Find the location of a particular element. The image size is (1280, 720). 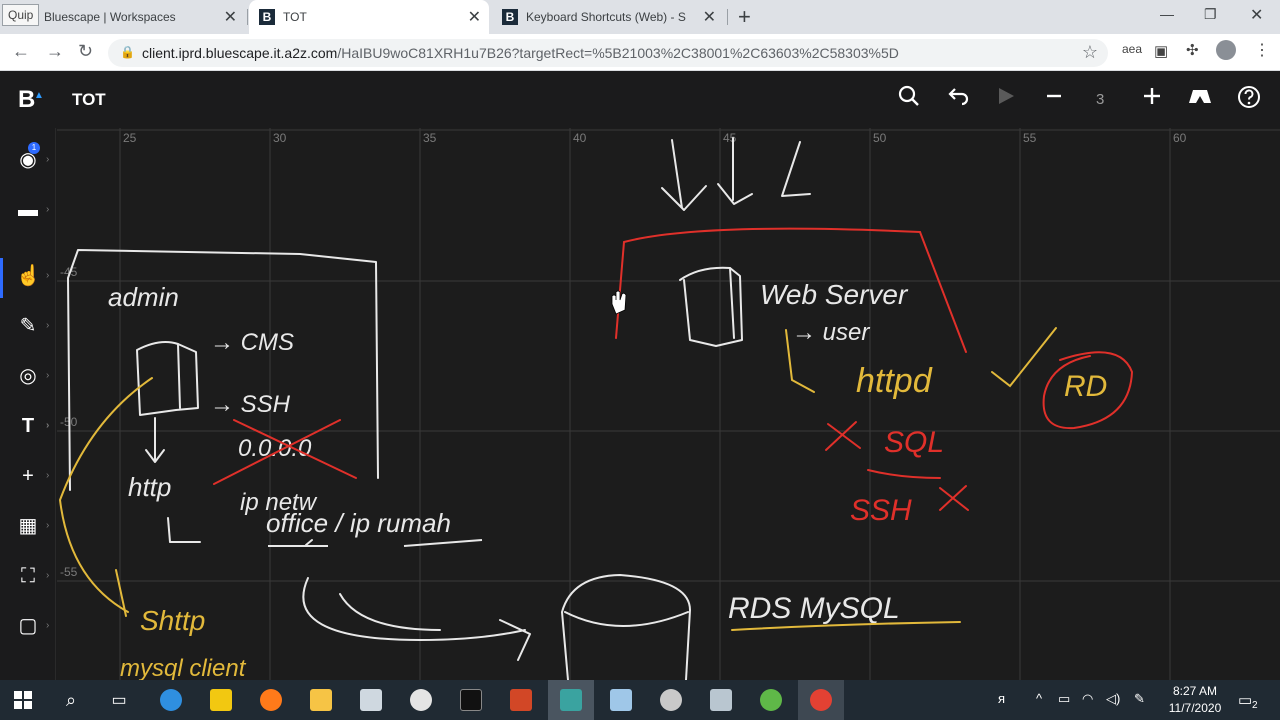

firefox-app-icon is located at coordinates (271, 700).